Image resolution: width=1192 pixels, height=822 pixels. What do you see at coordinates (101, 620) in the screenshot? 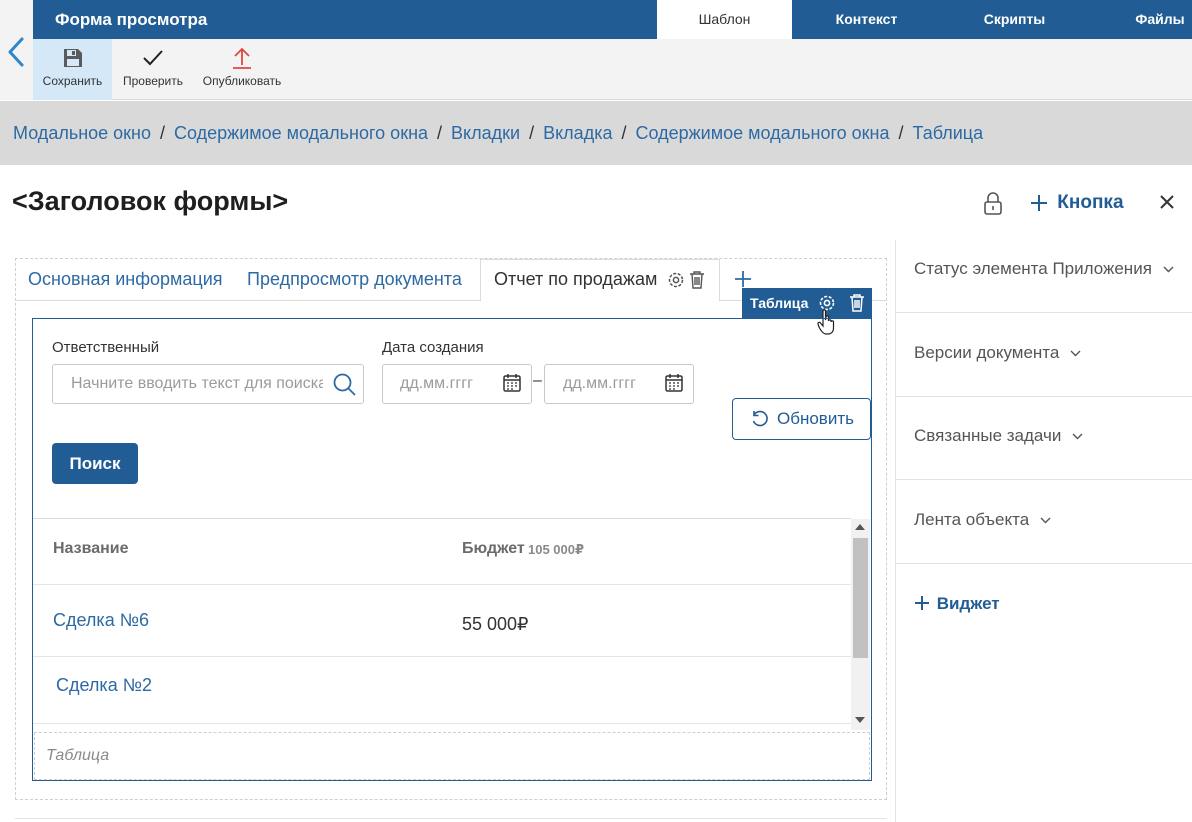
I see `row-name-link: Сделка №6` at bounding box center [101, 620].